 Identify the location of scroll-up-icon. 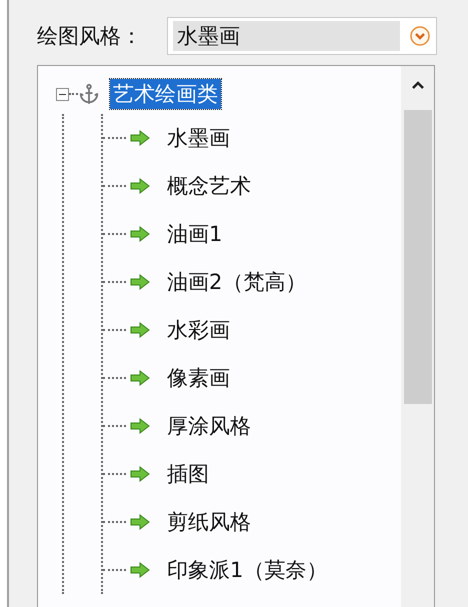
(417, 85).